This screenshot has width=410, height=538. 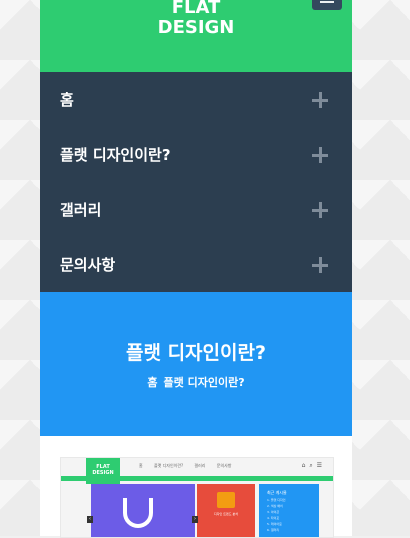 I want to click on page-title: 플랫 디자인이란?, so click(x=196, y=353).